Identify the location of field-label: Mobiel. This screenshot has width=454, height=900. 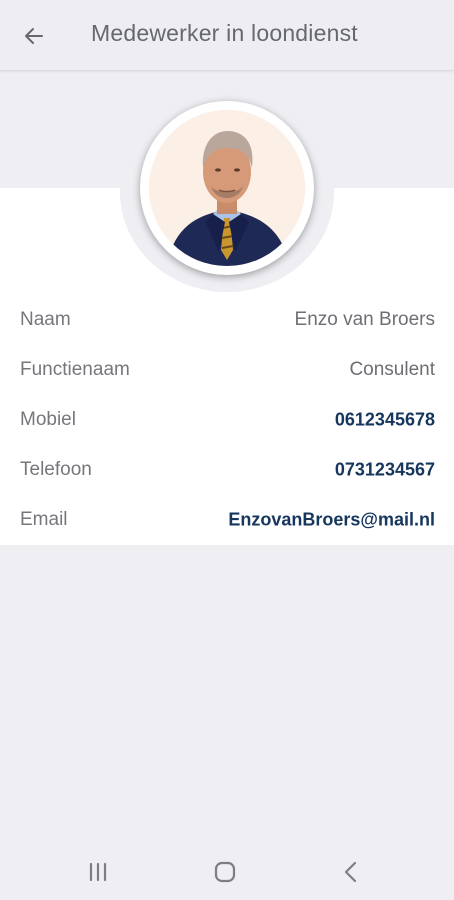
(48, 419).